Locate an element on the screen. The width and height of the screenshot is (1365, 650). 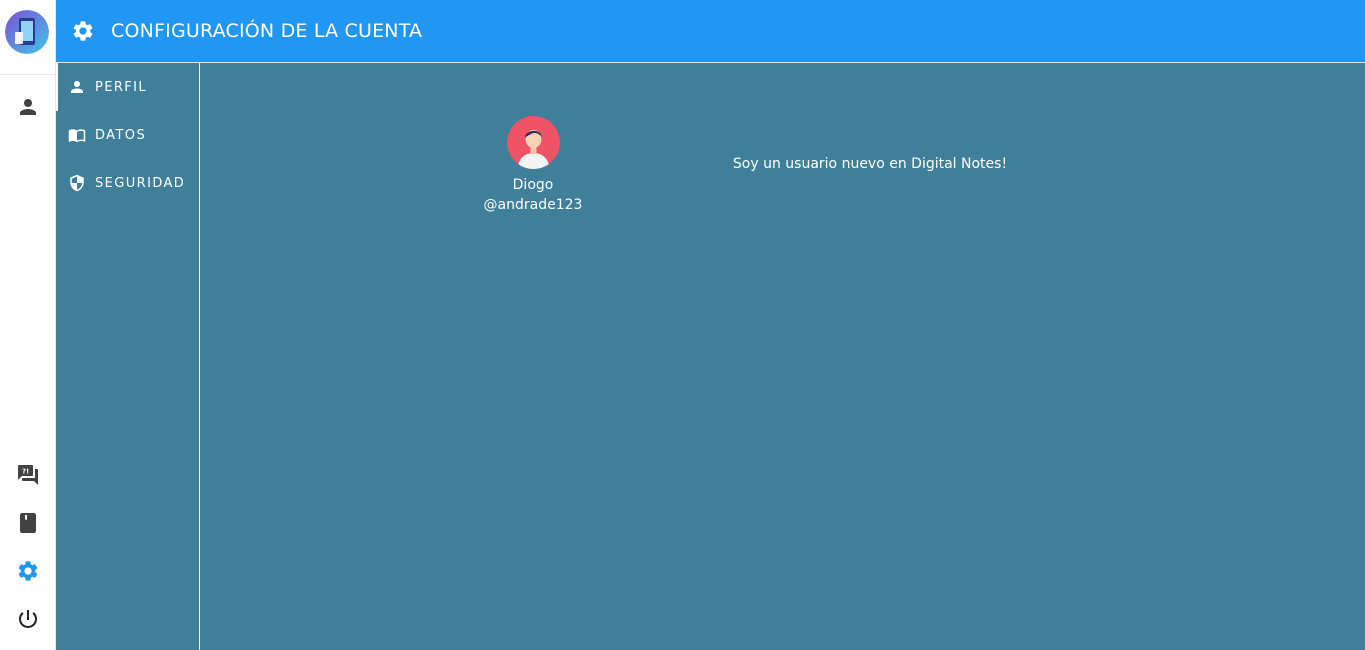
app-rail: ?! is located at coordinates (28, 325).